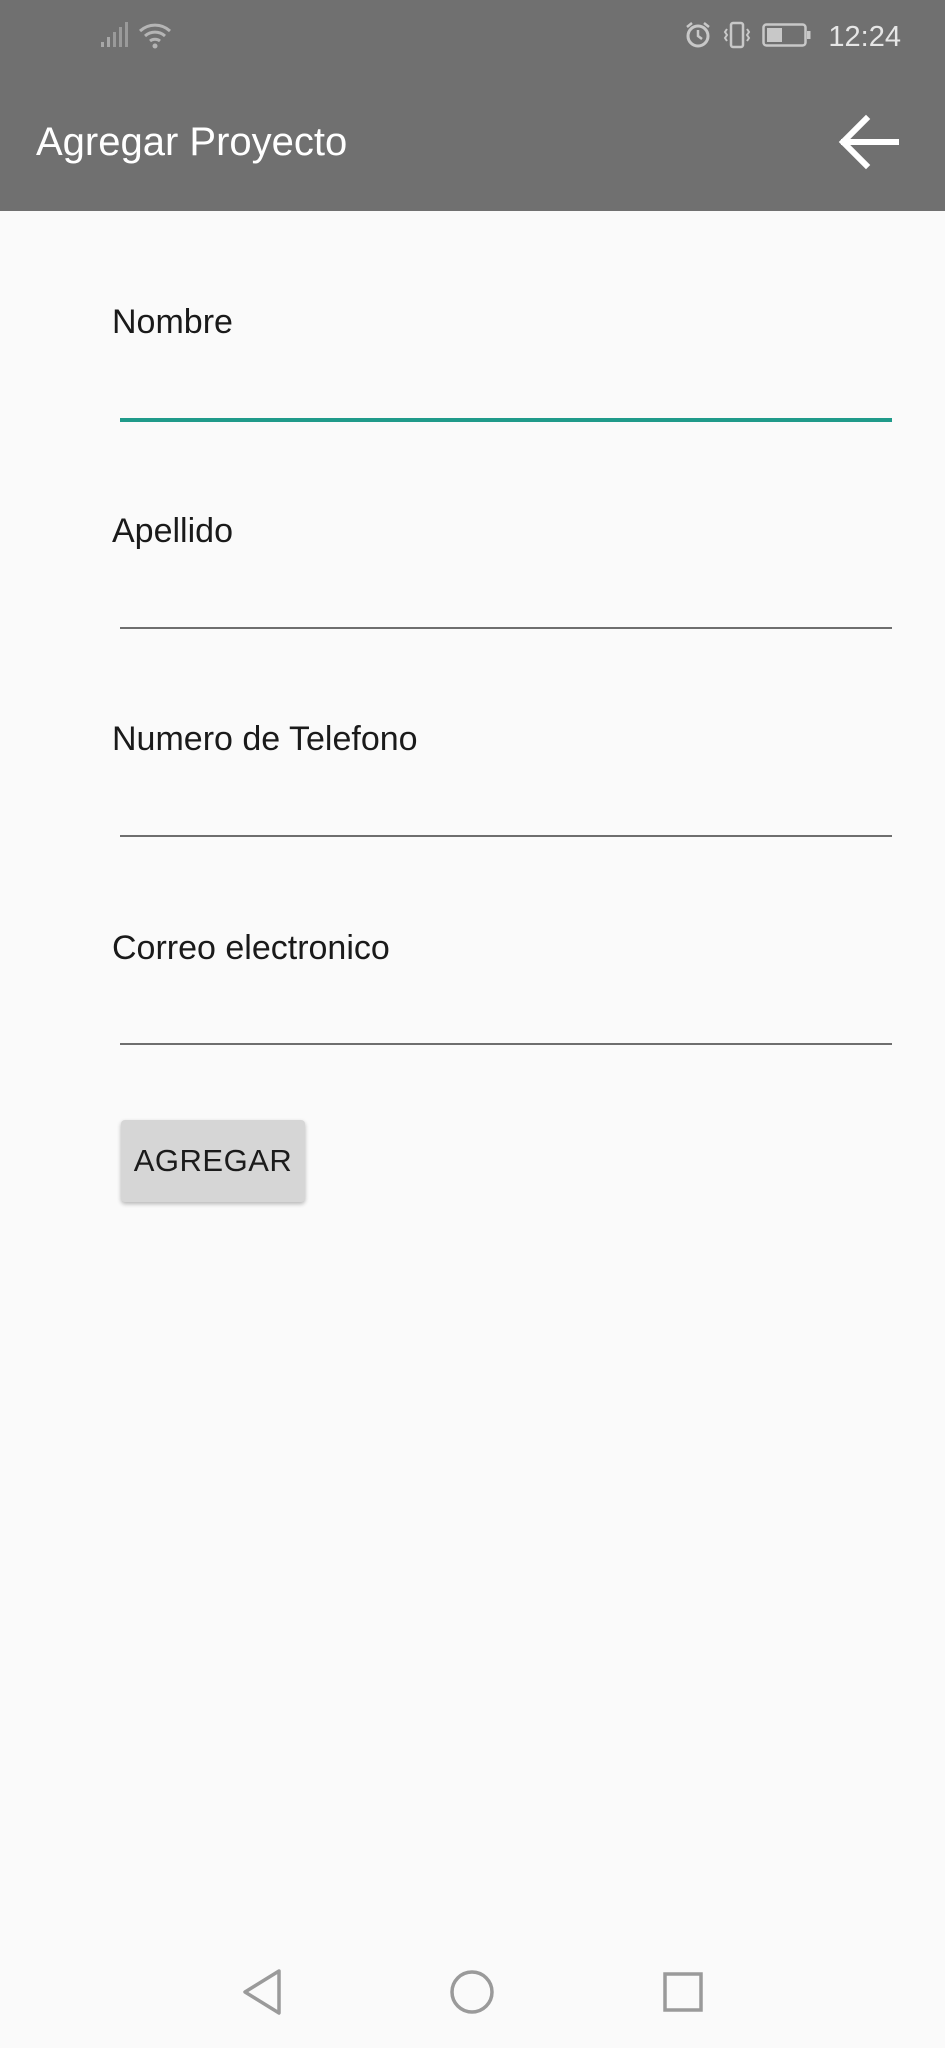  I want to click on alarm-icon, so click(698, 37).